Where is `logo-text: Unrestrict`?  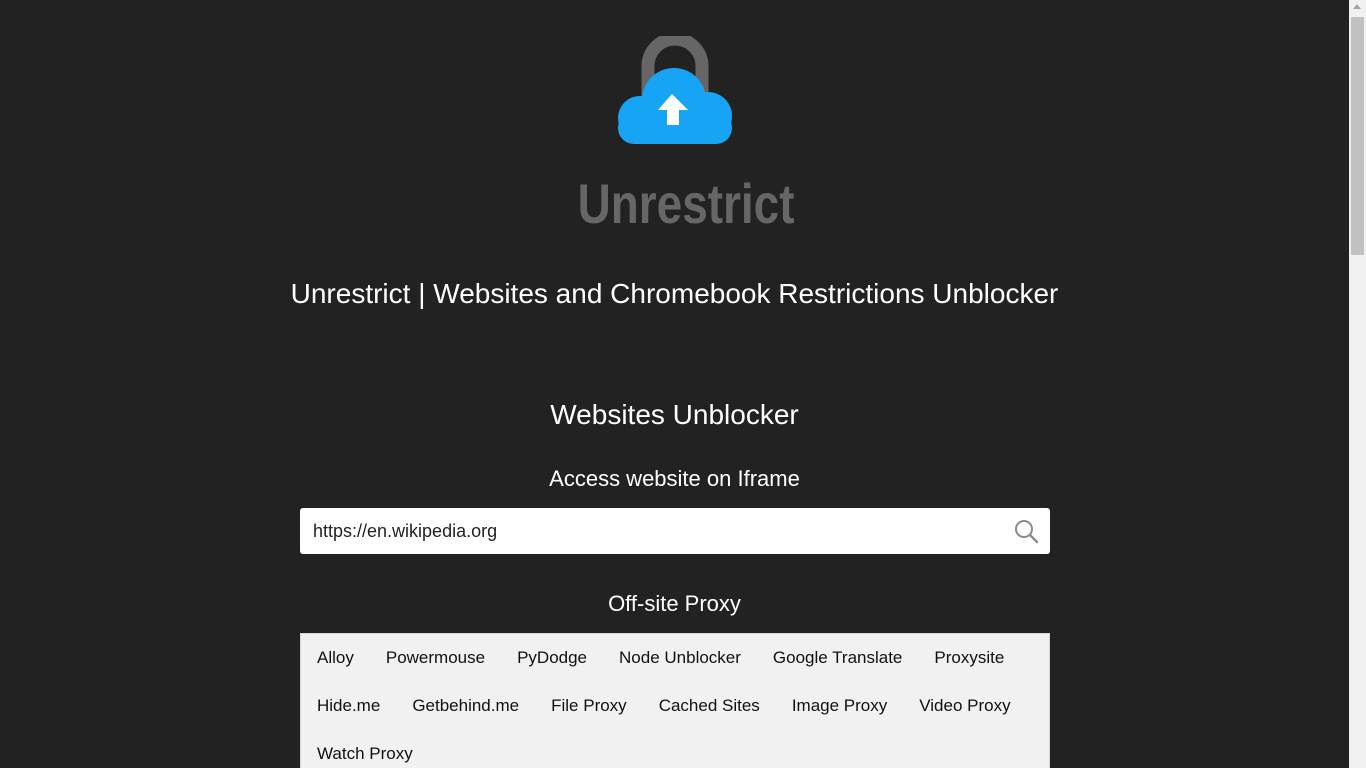 logo-text: Unrestrict is located at coordinates (686, 203).